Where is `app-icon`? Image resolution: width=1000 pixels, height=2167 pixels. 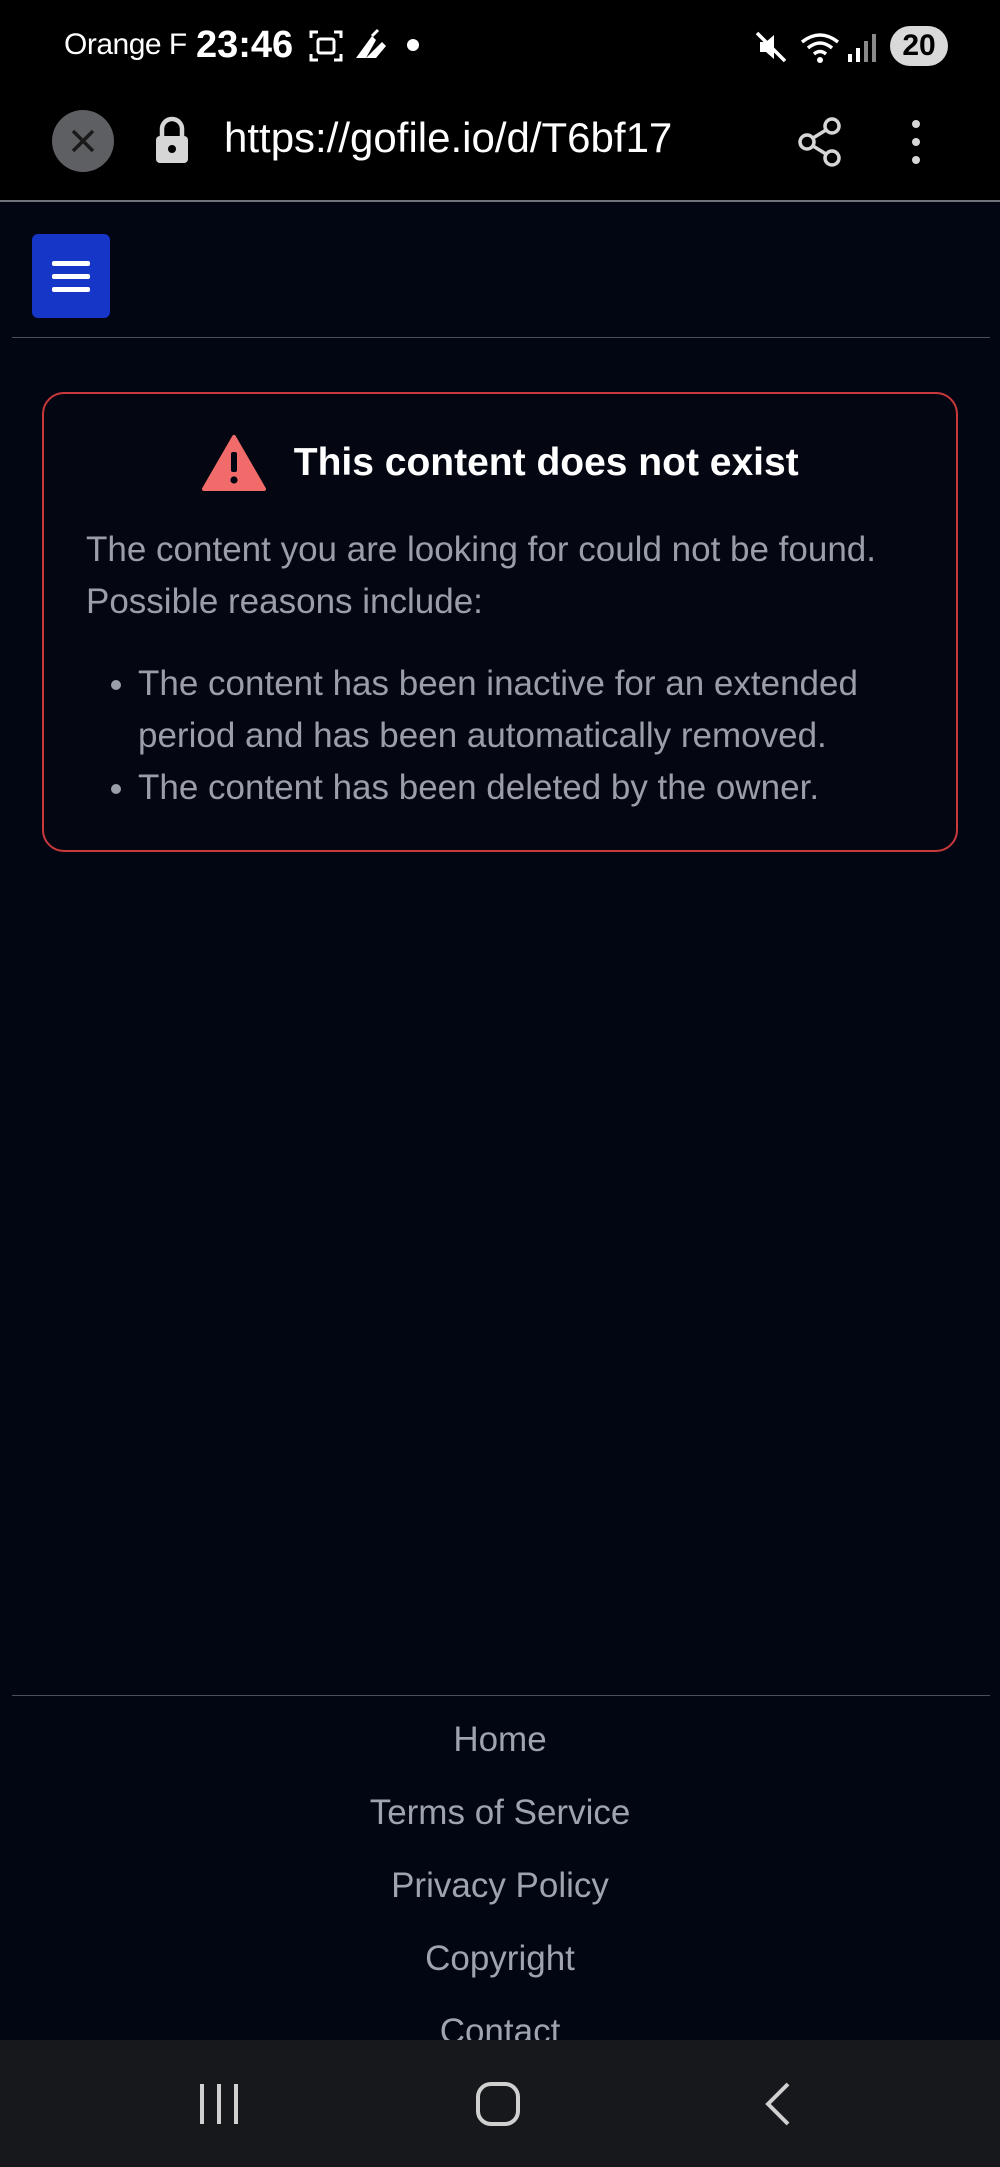
app-icon is located at coordinates (371, 43).